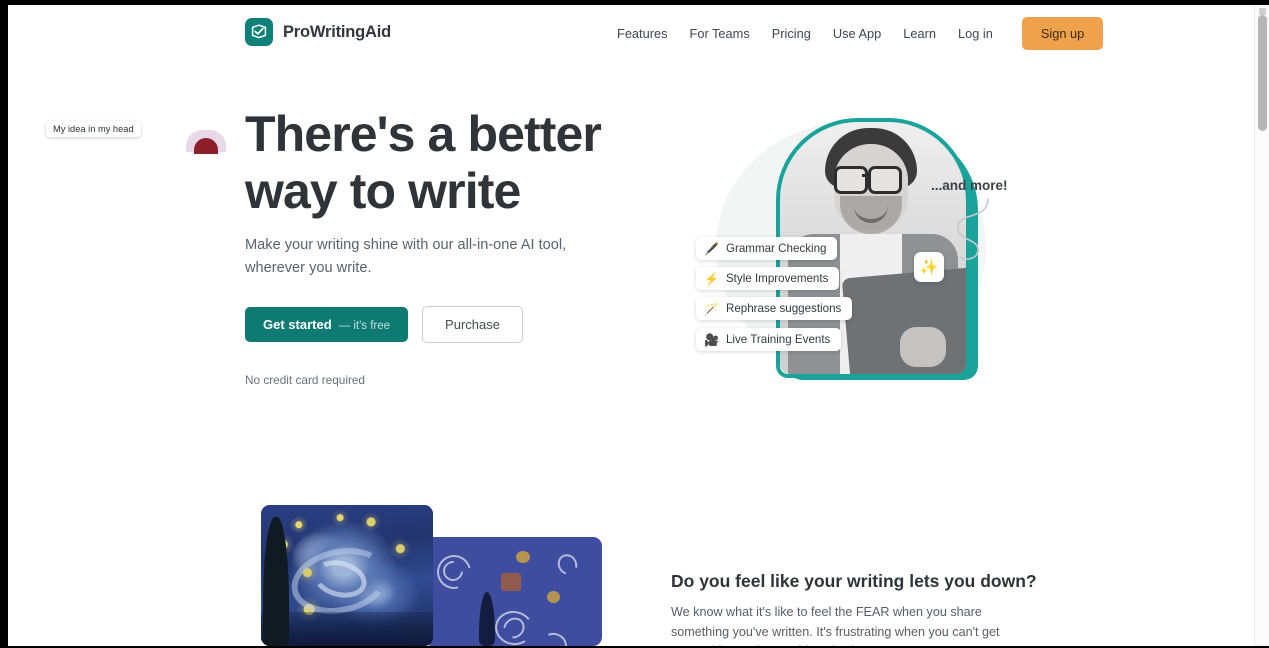  I want to click on lightning-icon: ⚡, so click(711, 278).